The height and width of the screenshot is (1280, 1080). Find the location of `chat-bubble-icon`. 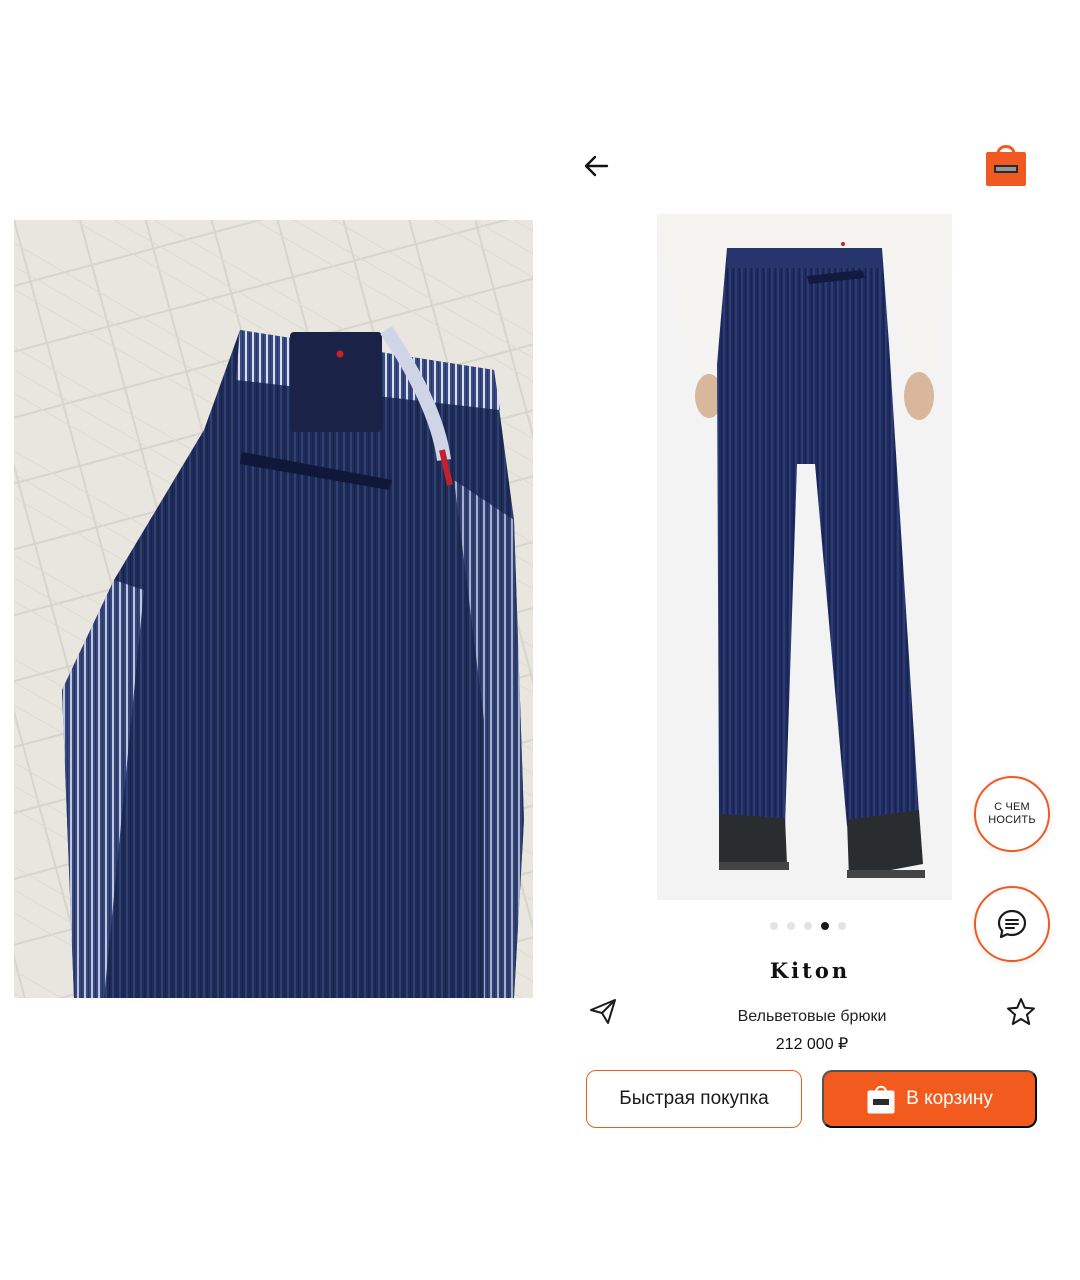

chat-bubble-icon is located at coordinates (1012, 924).